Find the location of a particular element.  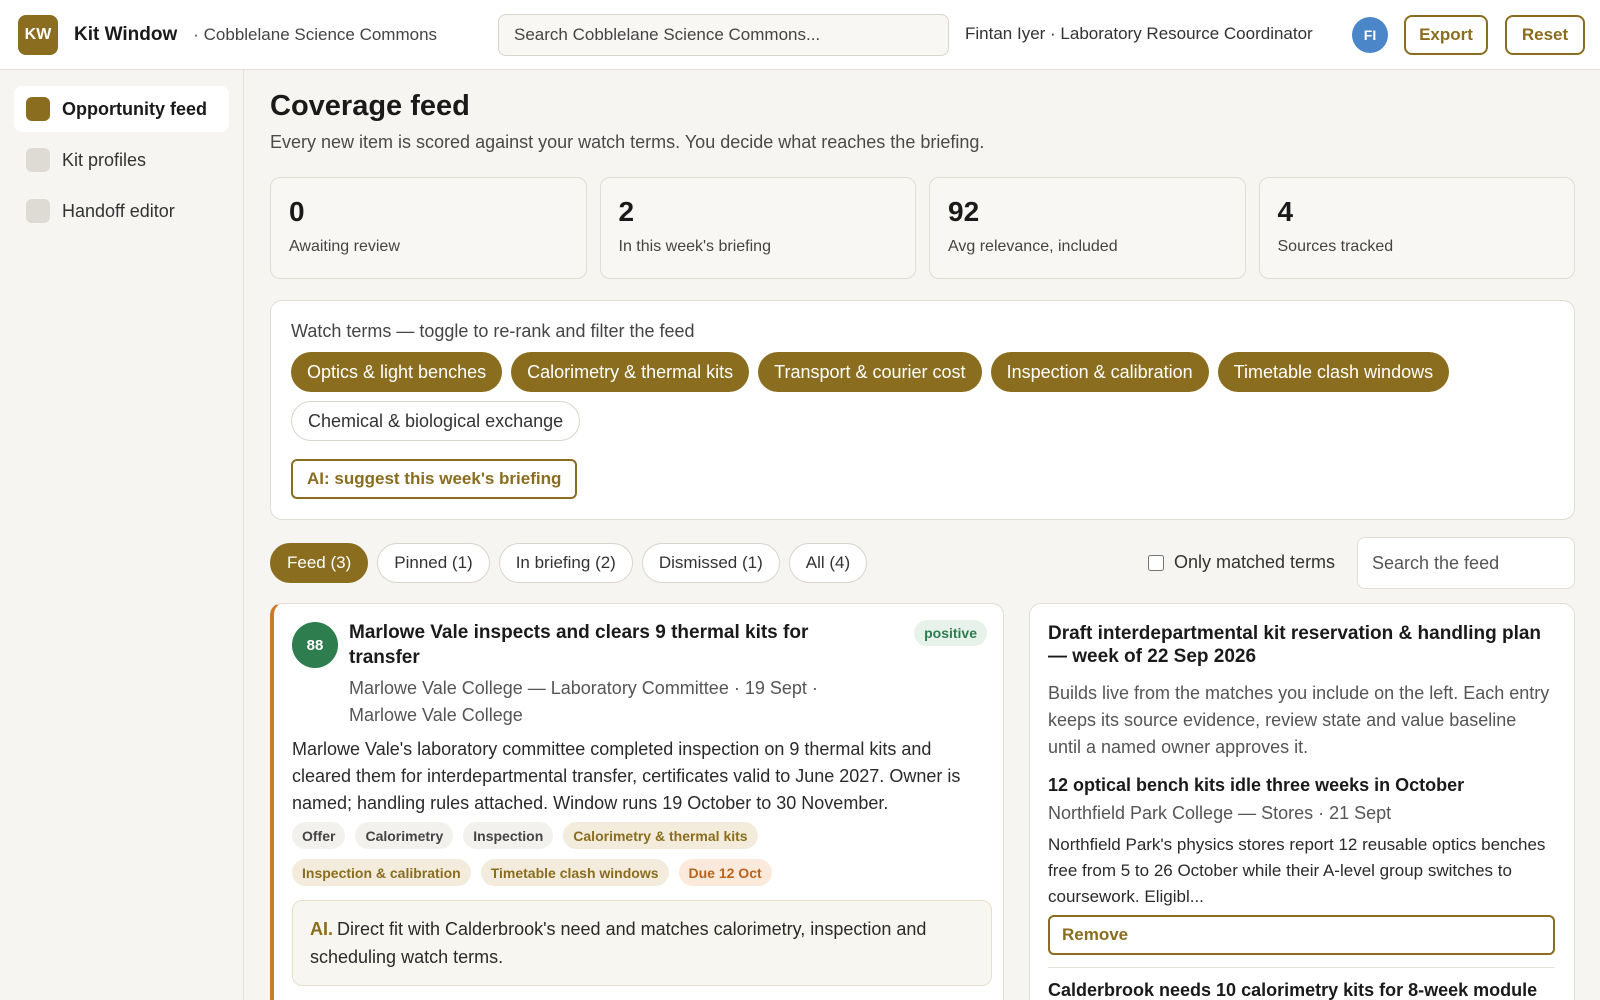

matched-term-tag: Calorimetry & thermal kits is located at coordinates (660, 835).